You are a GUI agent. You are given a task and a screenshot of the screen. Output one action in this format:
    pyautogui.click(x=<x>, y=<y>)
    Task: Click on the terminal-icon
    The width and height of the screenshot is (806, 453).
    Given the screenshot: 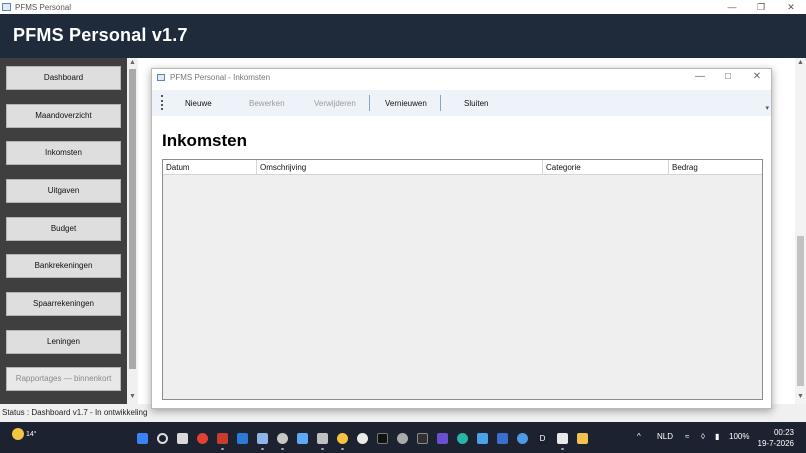 What is the action you would take?
    pyautogui.click(x=382, y=438)
    